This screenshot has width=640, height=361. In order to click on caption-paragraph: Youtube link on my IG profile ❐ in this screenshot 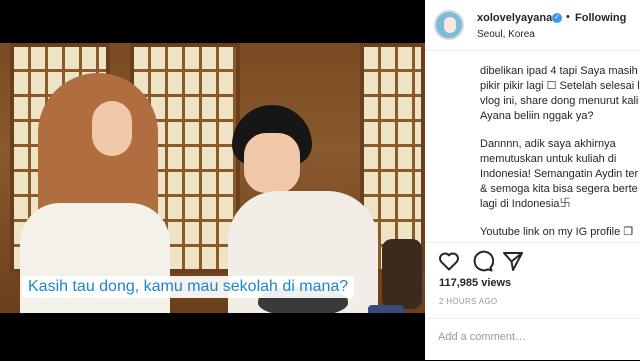, I will do `click(560, 232)`.